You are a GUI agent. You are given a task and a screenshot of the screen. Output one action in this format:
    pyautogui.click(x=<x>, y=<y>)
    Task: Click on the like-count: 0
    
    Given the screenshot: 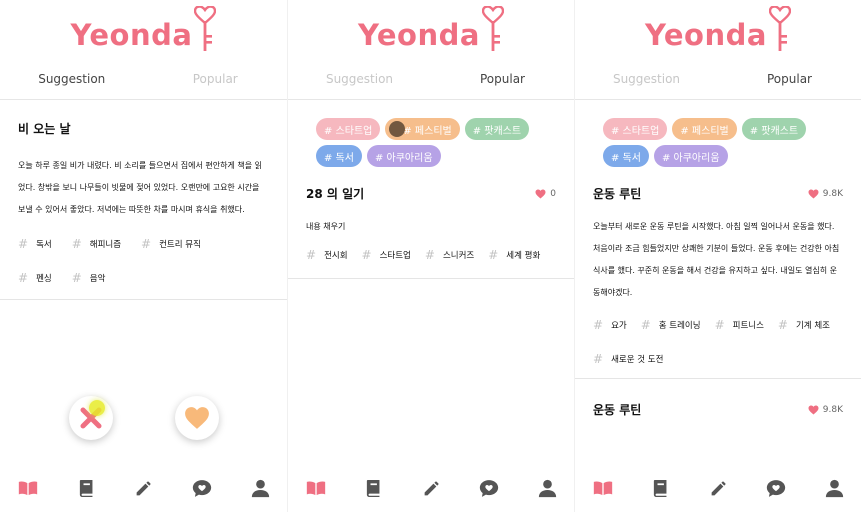 What is the action you would take?
    pyautogui.click(x=545, y=194)
    